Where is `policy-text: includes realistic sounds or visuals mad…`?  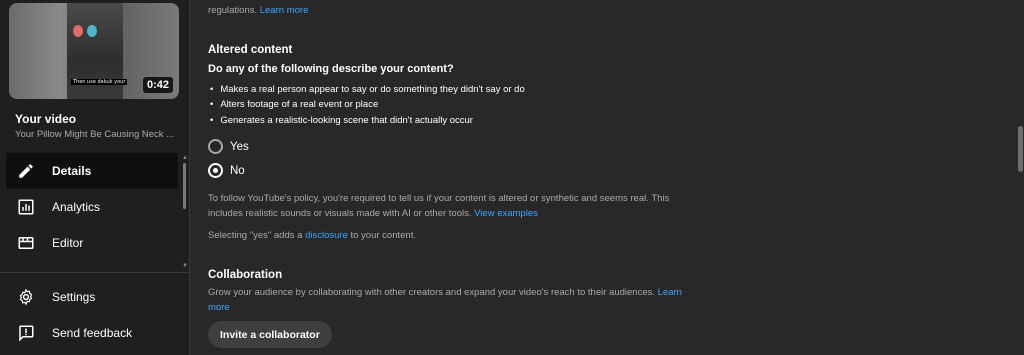
policy-text: includes realistic sounds or visuals mad… is located at coordinates (340, 213).